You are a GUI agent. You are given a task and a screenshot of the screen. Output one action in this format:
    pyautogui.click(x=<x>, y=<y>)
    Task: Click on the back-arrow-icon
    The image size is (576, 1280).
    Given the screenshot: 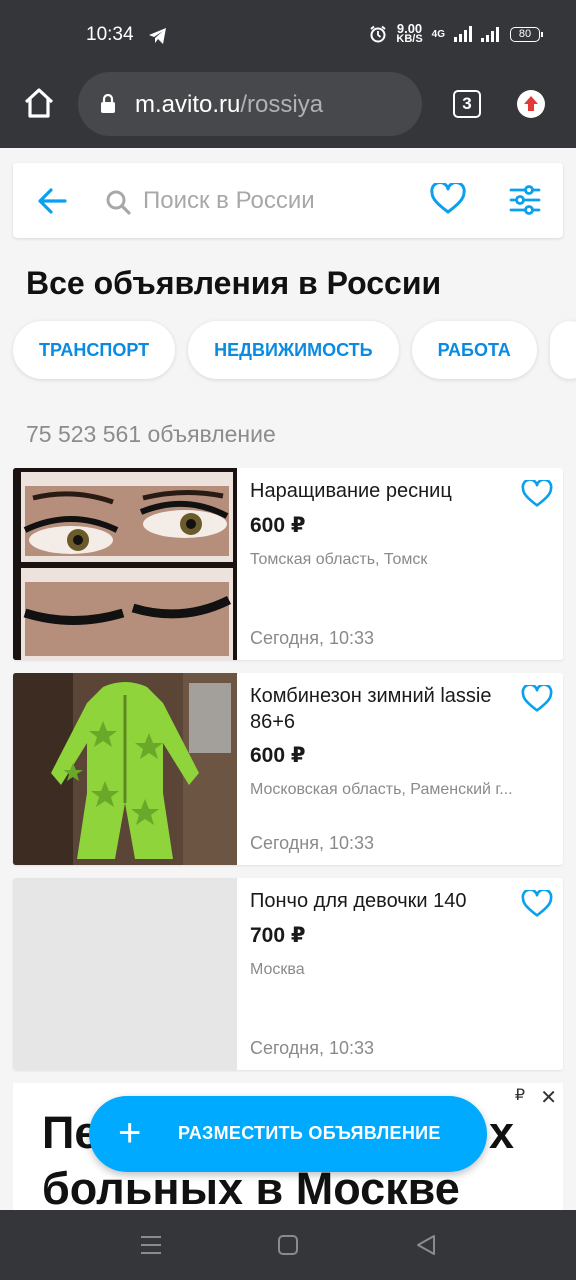 What is the action you would take?
    pyautogui.click(x=52, y=201)
    